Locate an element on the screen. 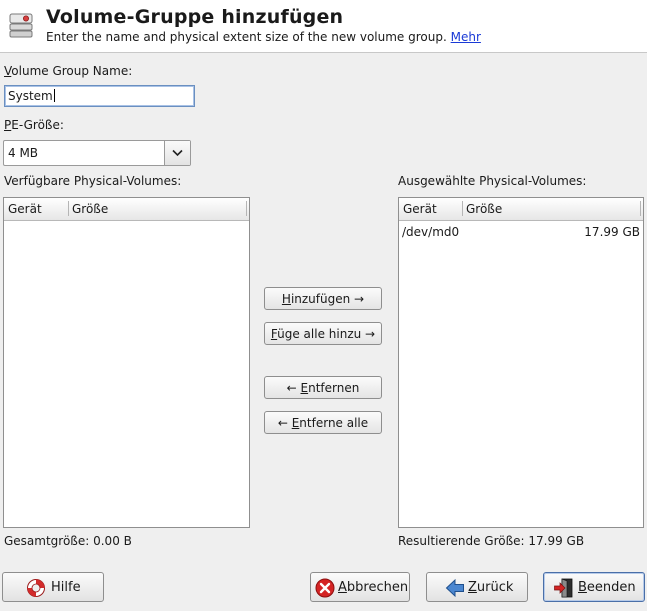 The width and height of the screenshot is (647, 611). available-pv-header: Gerät Größe is located at coordinates (126, 209).